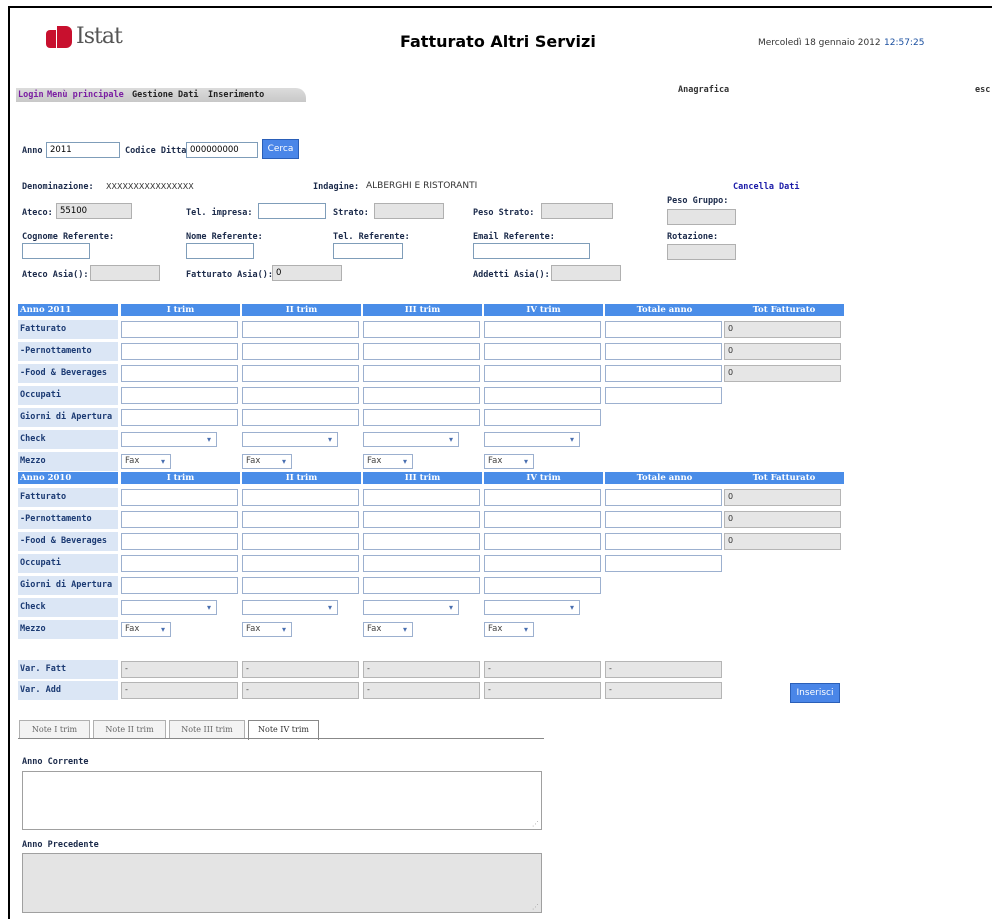 The height and width of the screenshot is (919, 992). Describe the element at coordinates (220, 251) in the screenshot. I see `nome-referente-input` at that location.